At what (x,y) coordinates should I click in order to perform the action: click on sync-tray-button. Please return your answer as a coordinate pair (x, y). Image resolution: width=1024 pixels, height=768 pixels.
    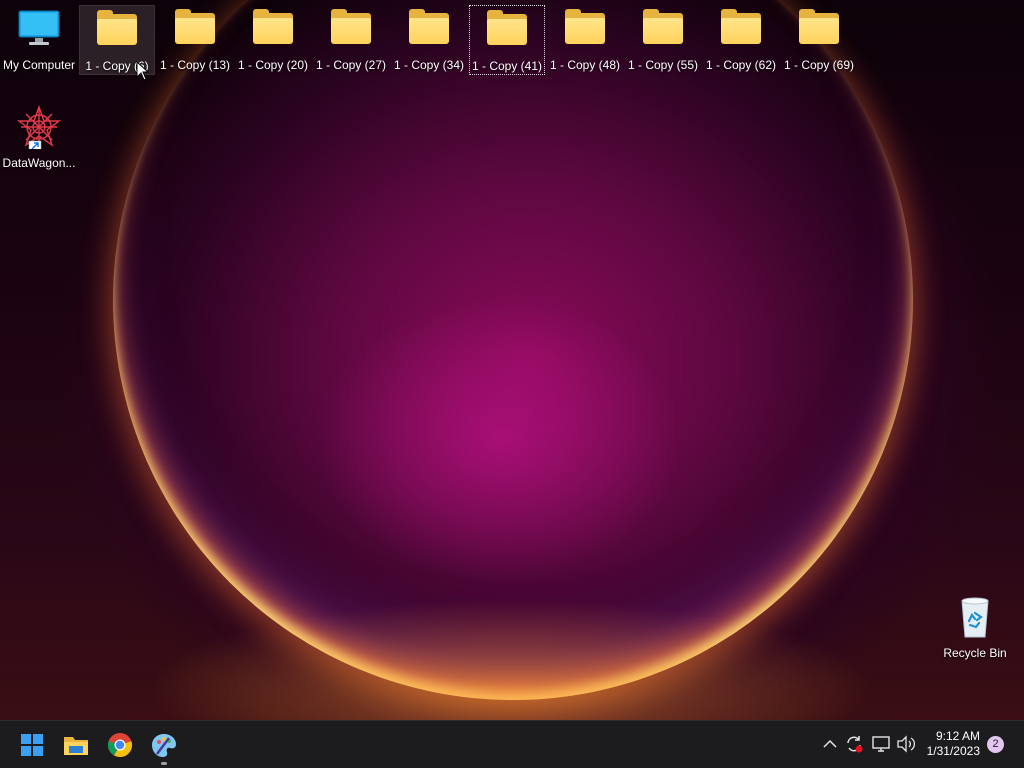
    Looking at the image, I should click on (854, 744).